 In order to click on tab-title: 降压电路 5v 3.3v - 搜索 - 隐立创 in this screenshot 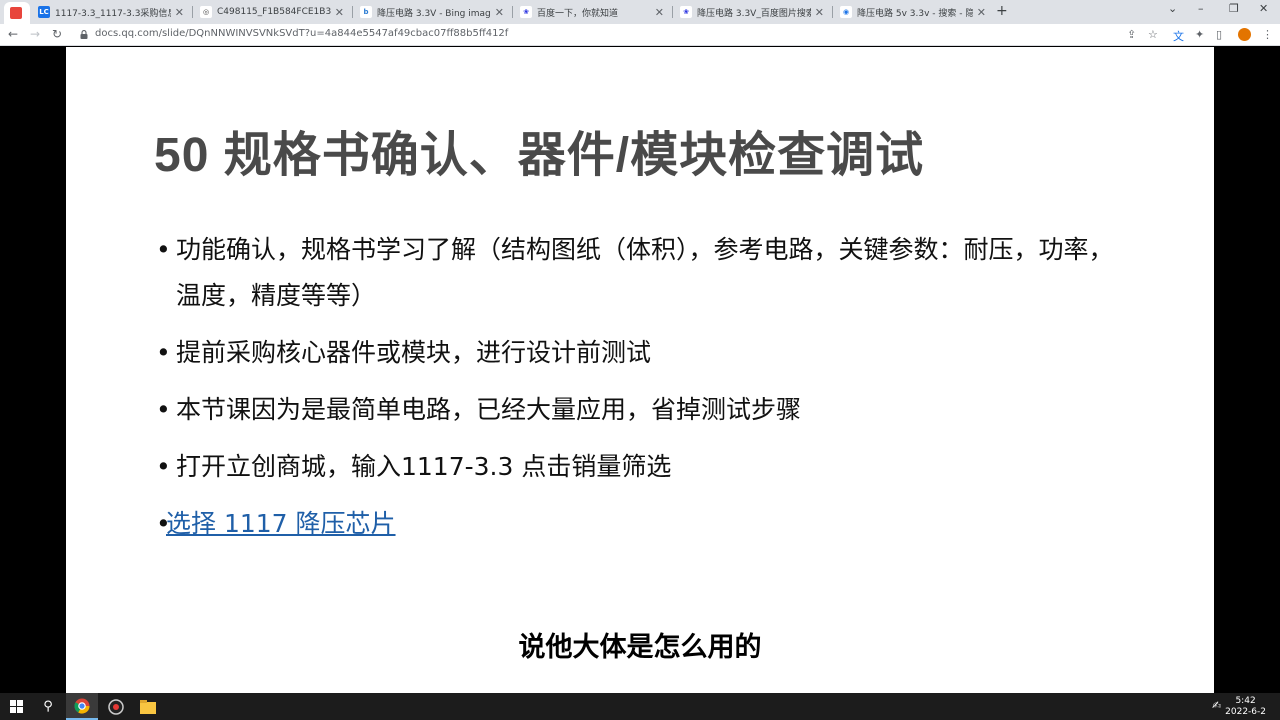, I will do `click(915, 13)`.